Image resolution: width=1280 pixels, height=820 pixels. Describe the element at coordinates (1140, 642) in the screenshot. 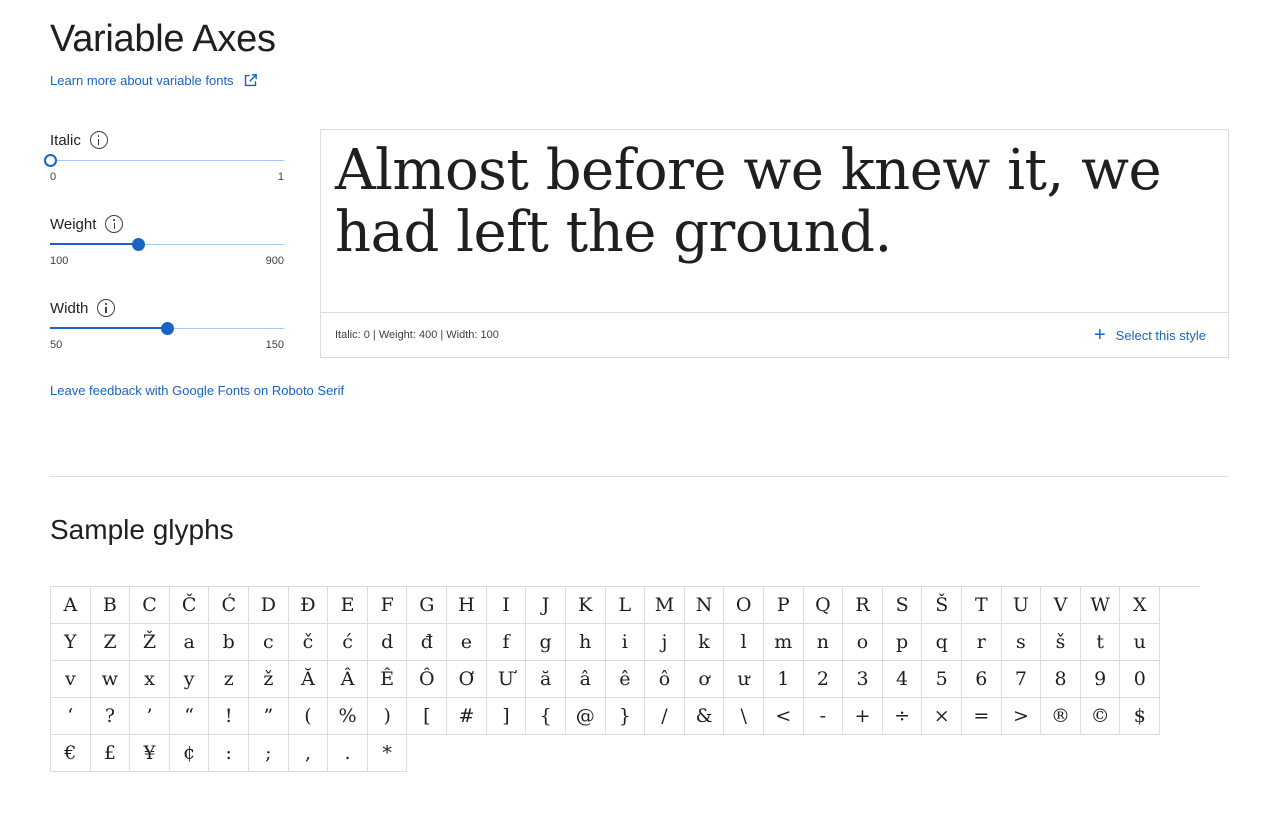

I see `glyph-cell: u` at that location.